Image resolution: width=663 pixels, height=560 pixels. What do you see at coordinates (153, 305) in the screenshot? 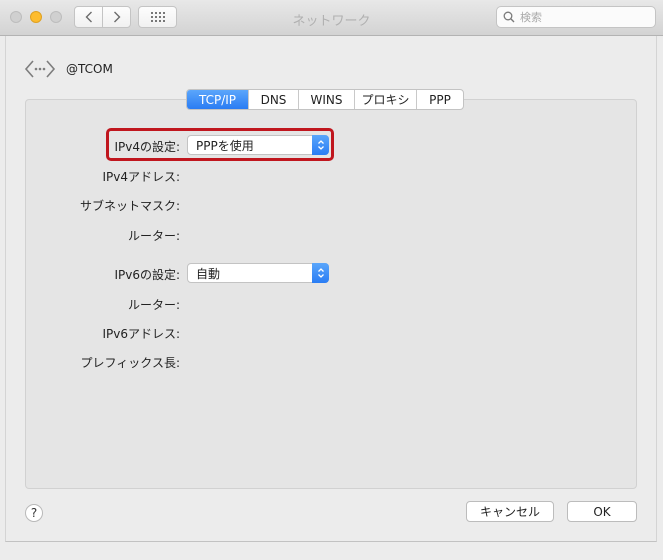
I see `ipv6-router-label: ルーター:` at bounding box center [153, 305].